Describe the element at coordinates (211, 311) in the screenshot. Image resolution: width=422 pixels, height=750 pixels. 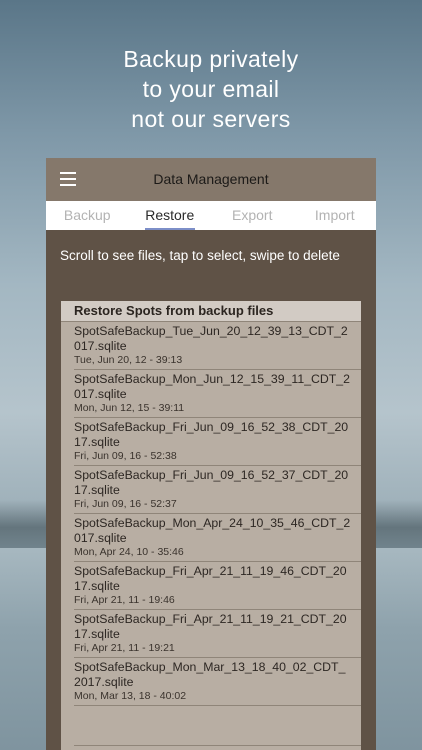
I see `panel-header: Restore Spots from backup files` at that location.